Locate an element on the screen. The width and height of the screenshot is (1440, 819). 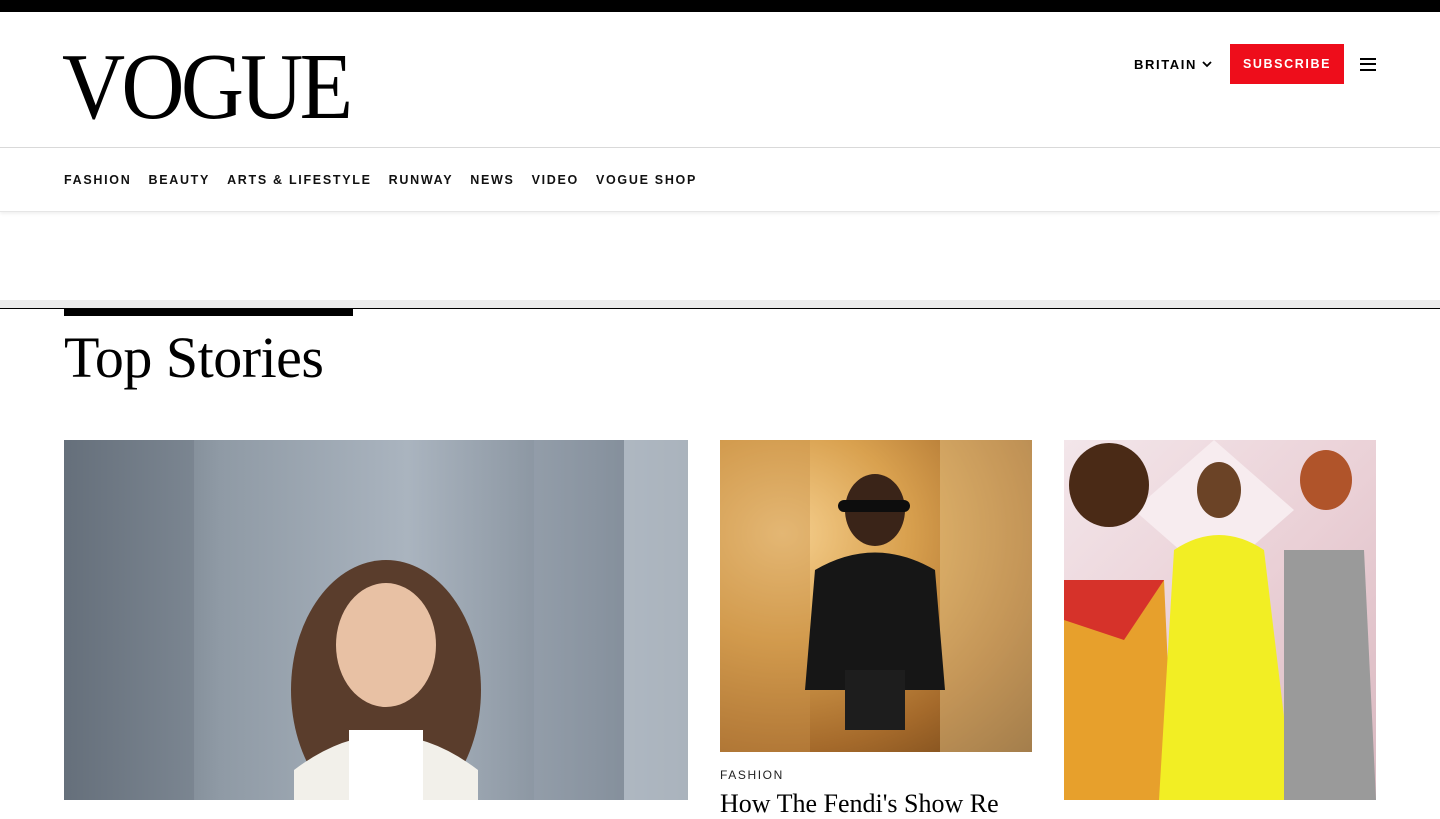
nav-item-video: VIDEO is located at coordinates (555, 180).